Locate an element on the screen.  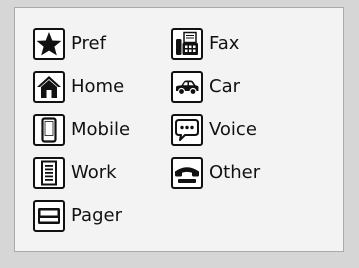
legend-label-home: Home is located at coordinates (98, 86).